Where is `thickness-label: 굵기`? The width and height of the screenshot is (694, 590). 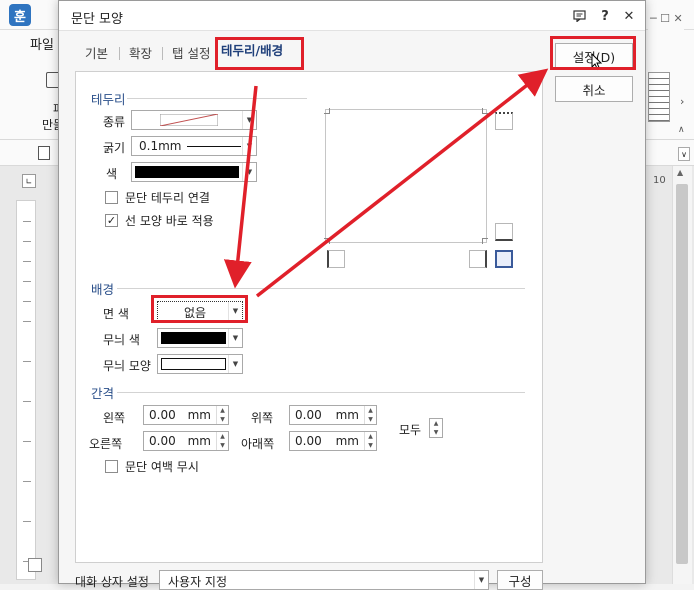
thickness-label: 굵기 is located at coordinates (114, 148).